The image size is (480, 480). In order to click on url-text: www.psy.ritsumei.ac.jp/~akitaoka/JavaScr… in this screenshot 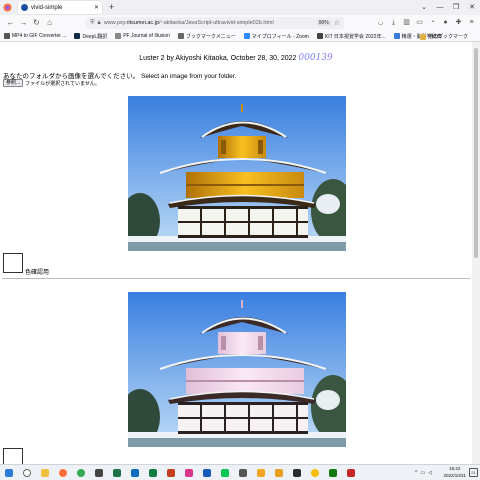, I will do `click(209, 23)`.